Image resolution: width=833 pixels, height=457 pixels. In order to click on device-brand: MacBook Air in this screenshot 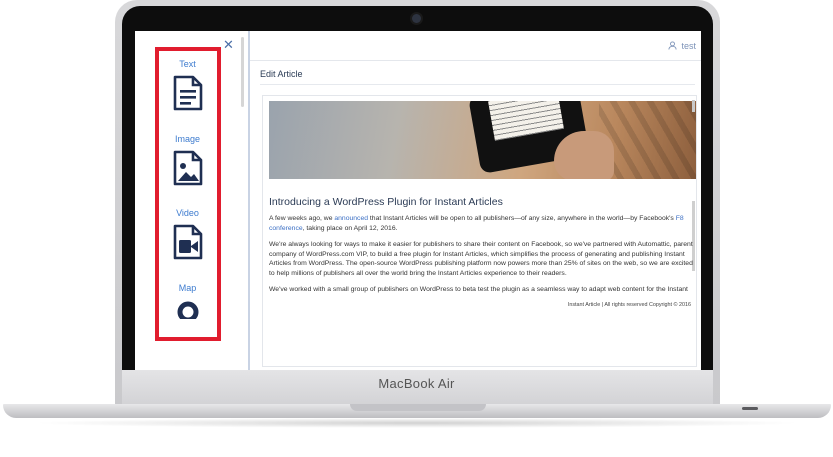, I will do `click(416, 383)`.